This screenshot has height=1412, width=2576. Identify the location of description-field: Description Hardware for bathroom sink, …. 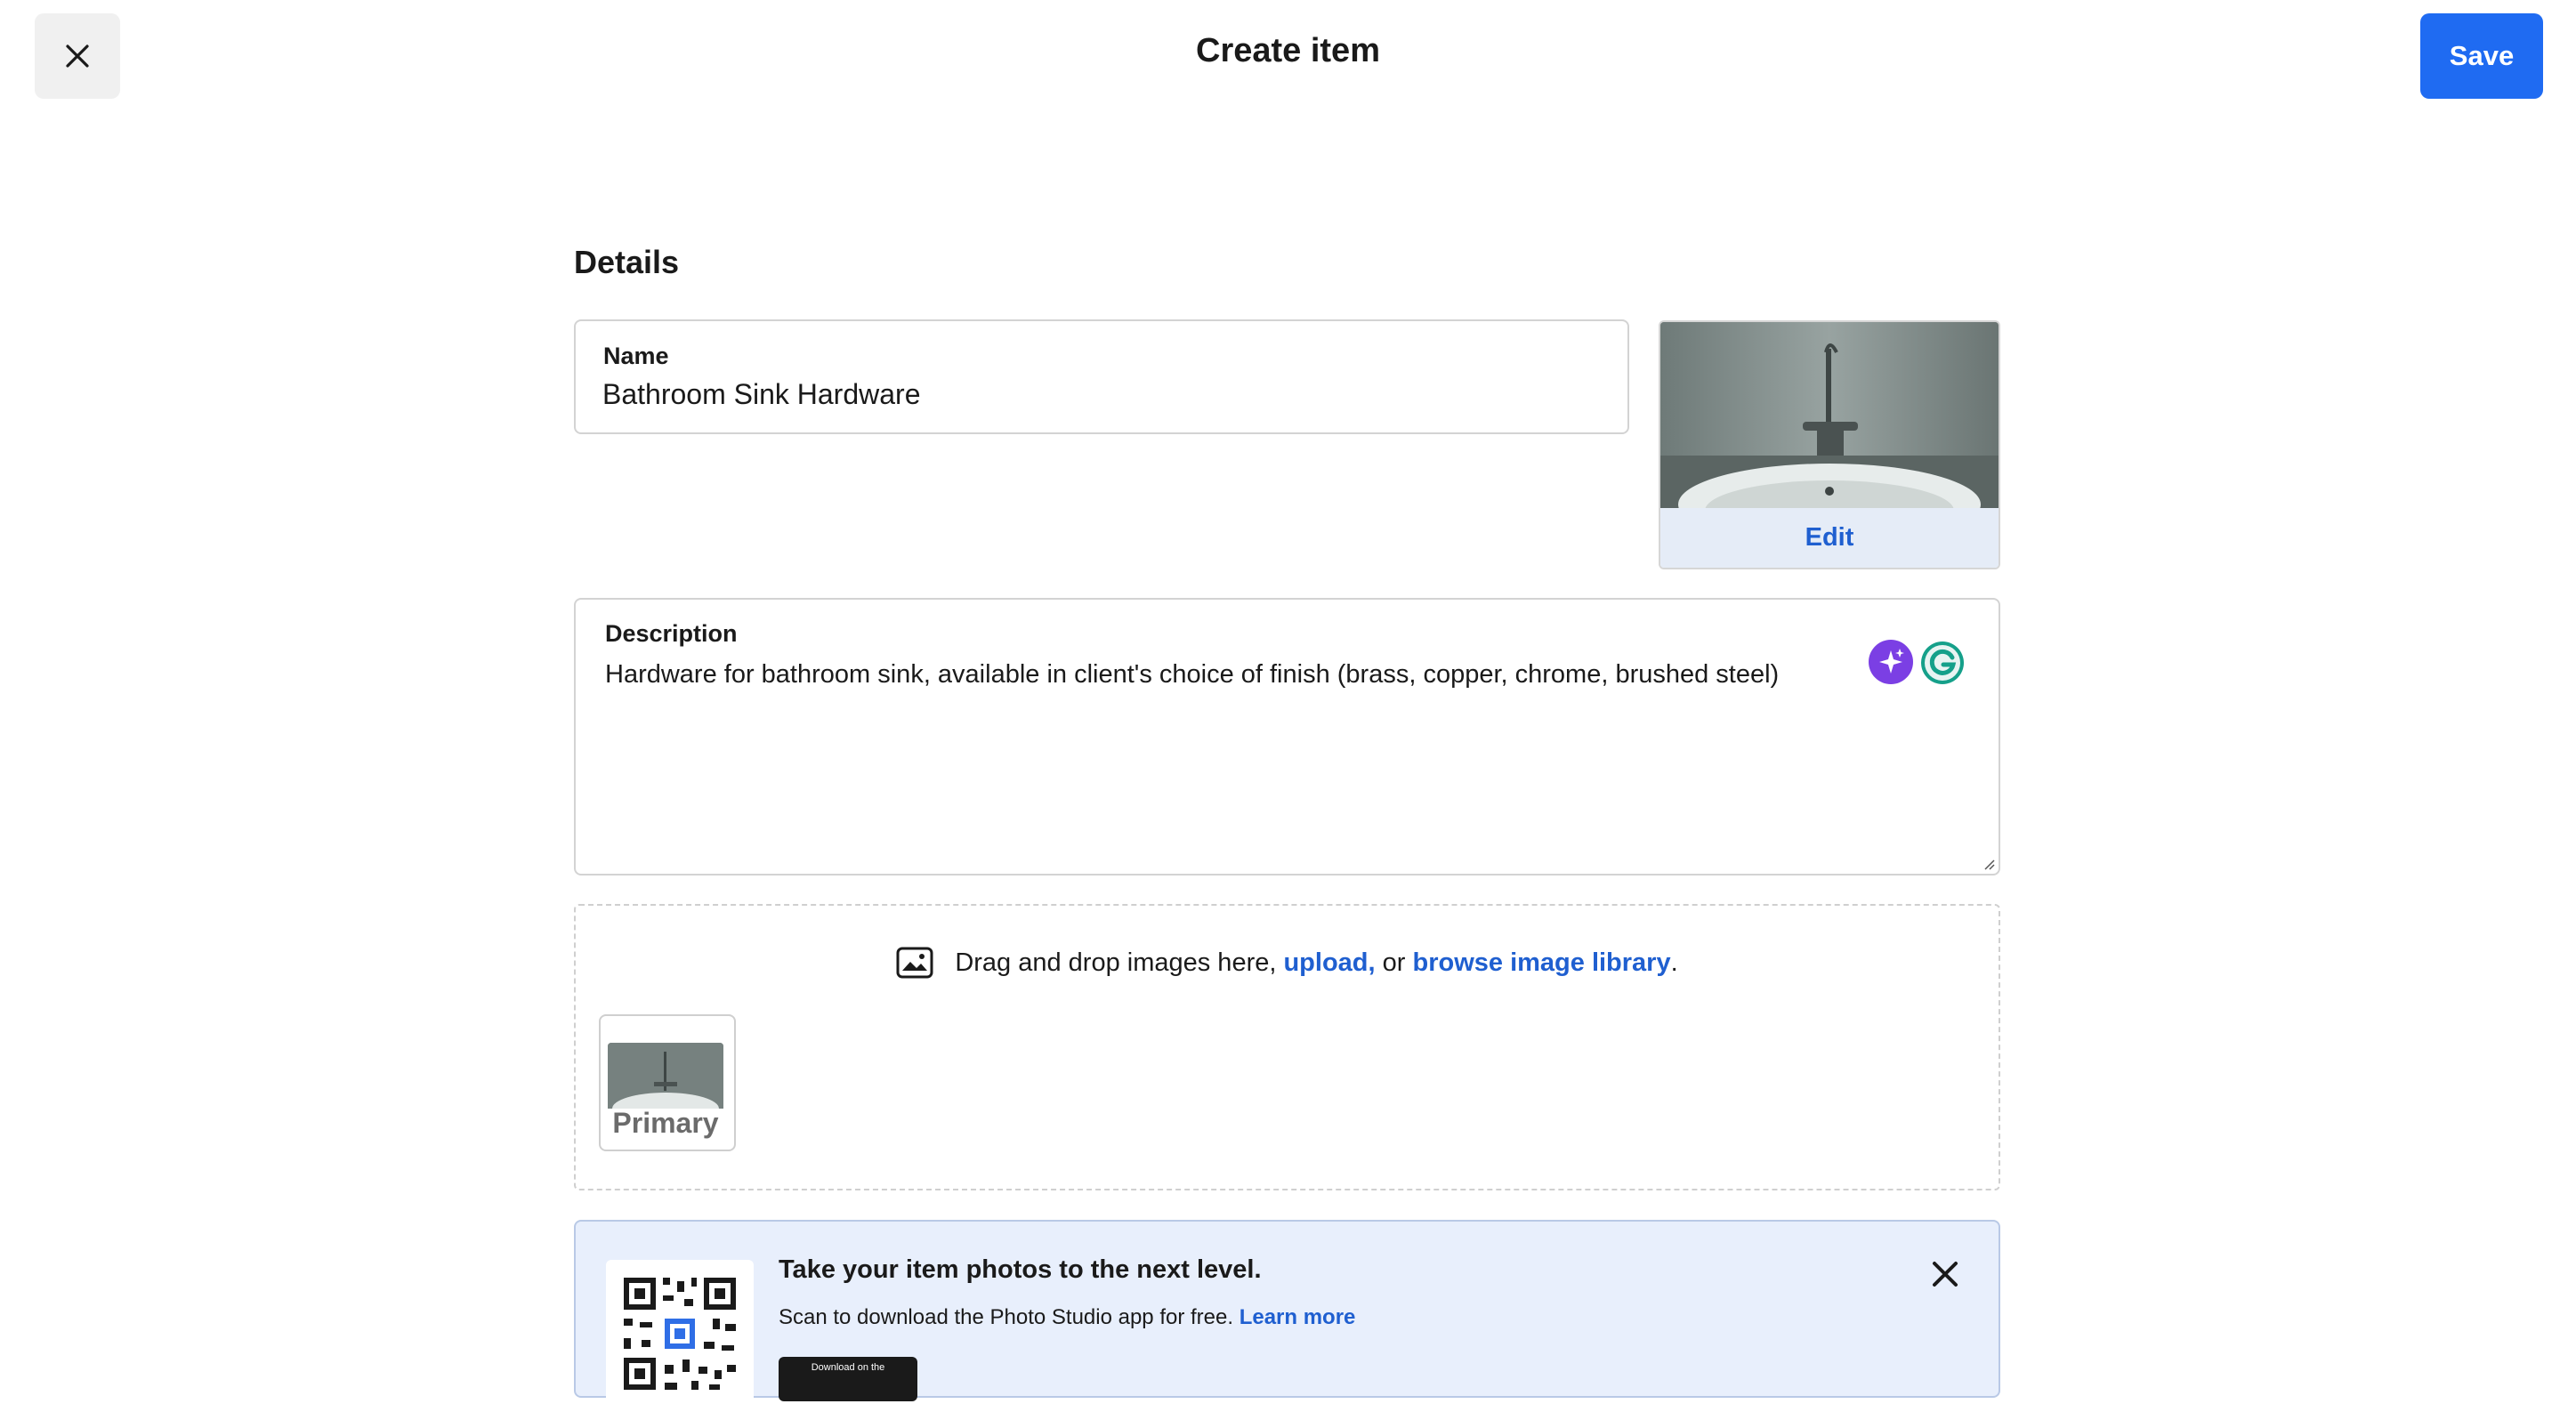
(1287, 736).